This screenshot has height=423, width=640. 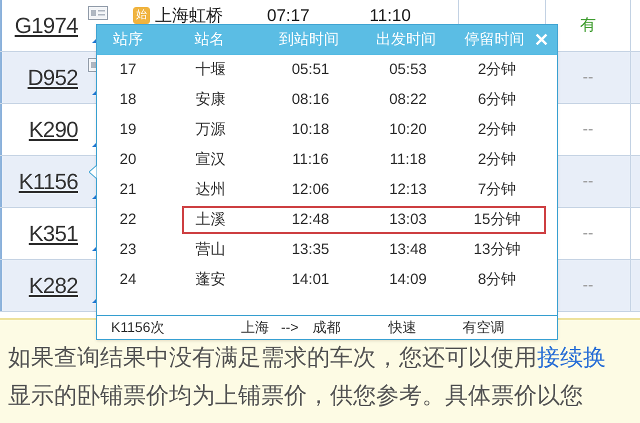 I want to click on column-header: 出发时间, so click(x=406, y=39).